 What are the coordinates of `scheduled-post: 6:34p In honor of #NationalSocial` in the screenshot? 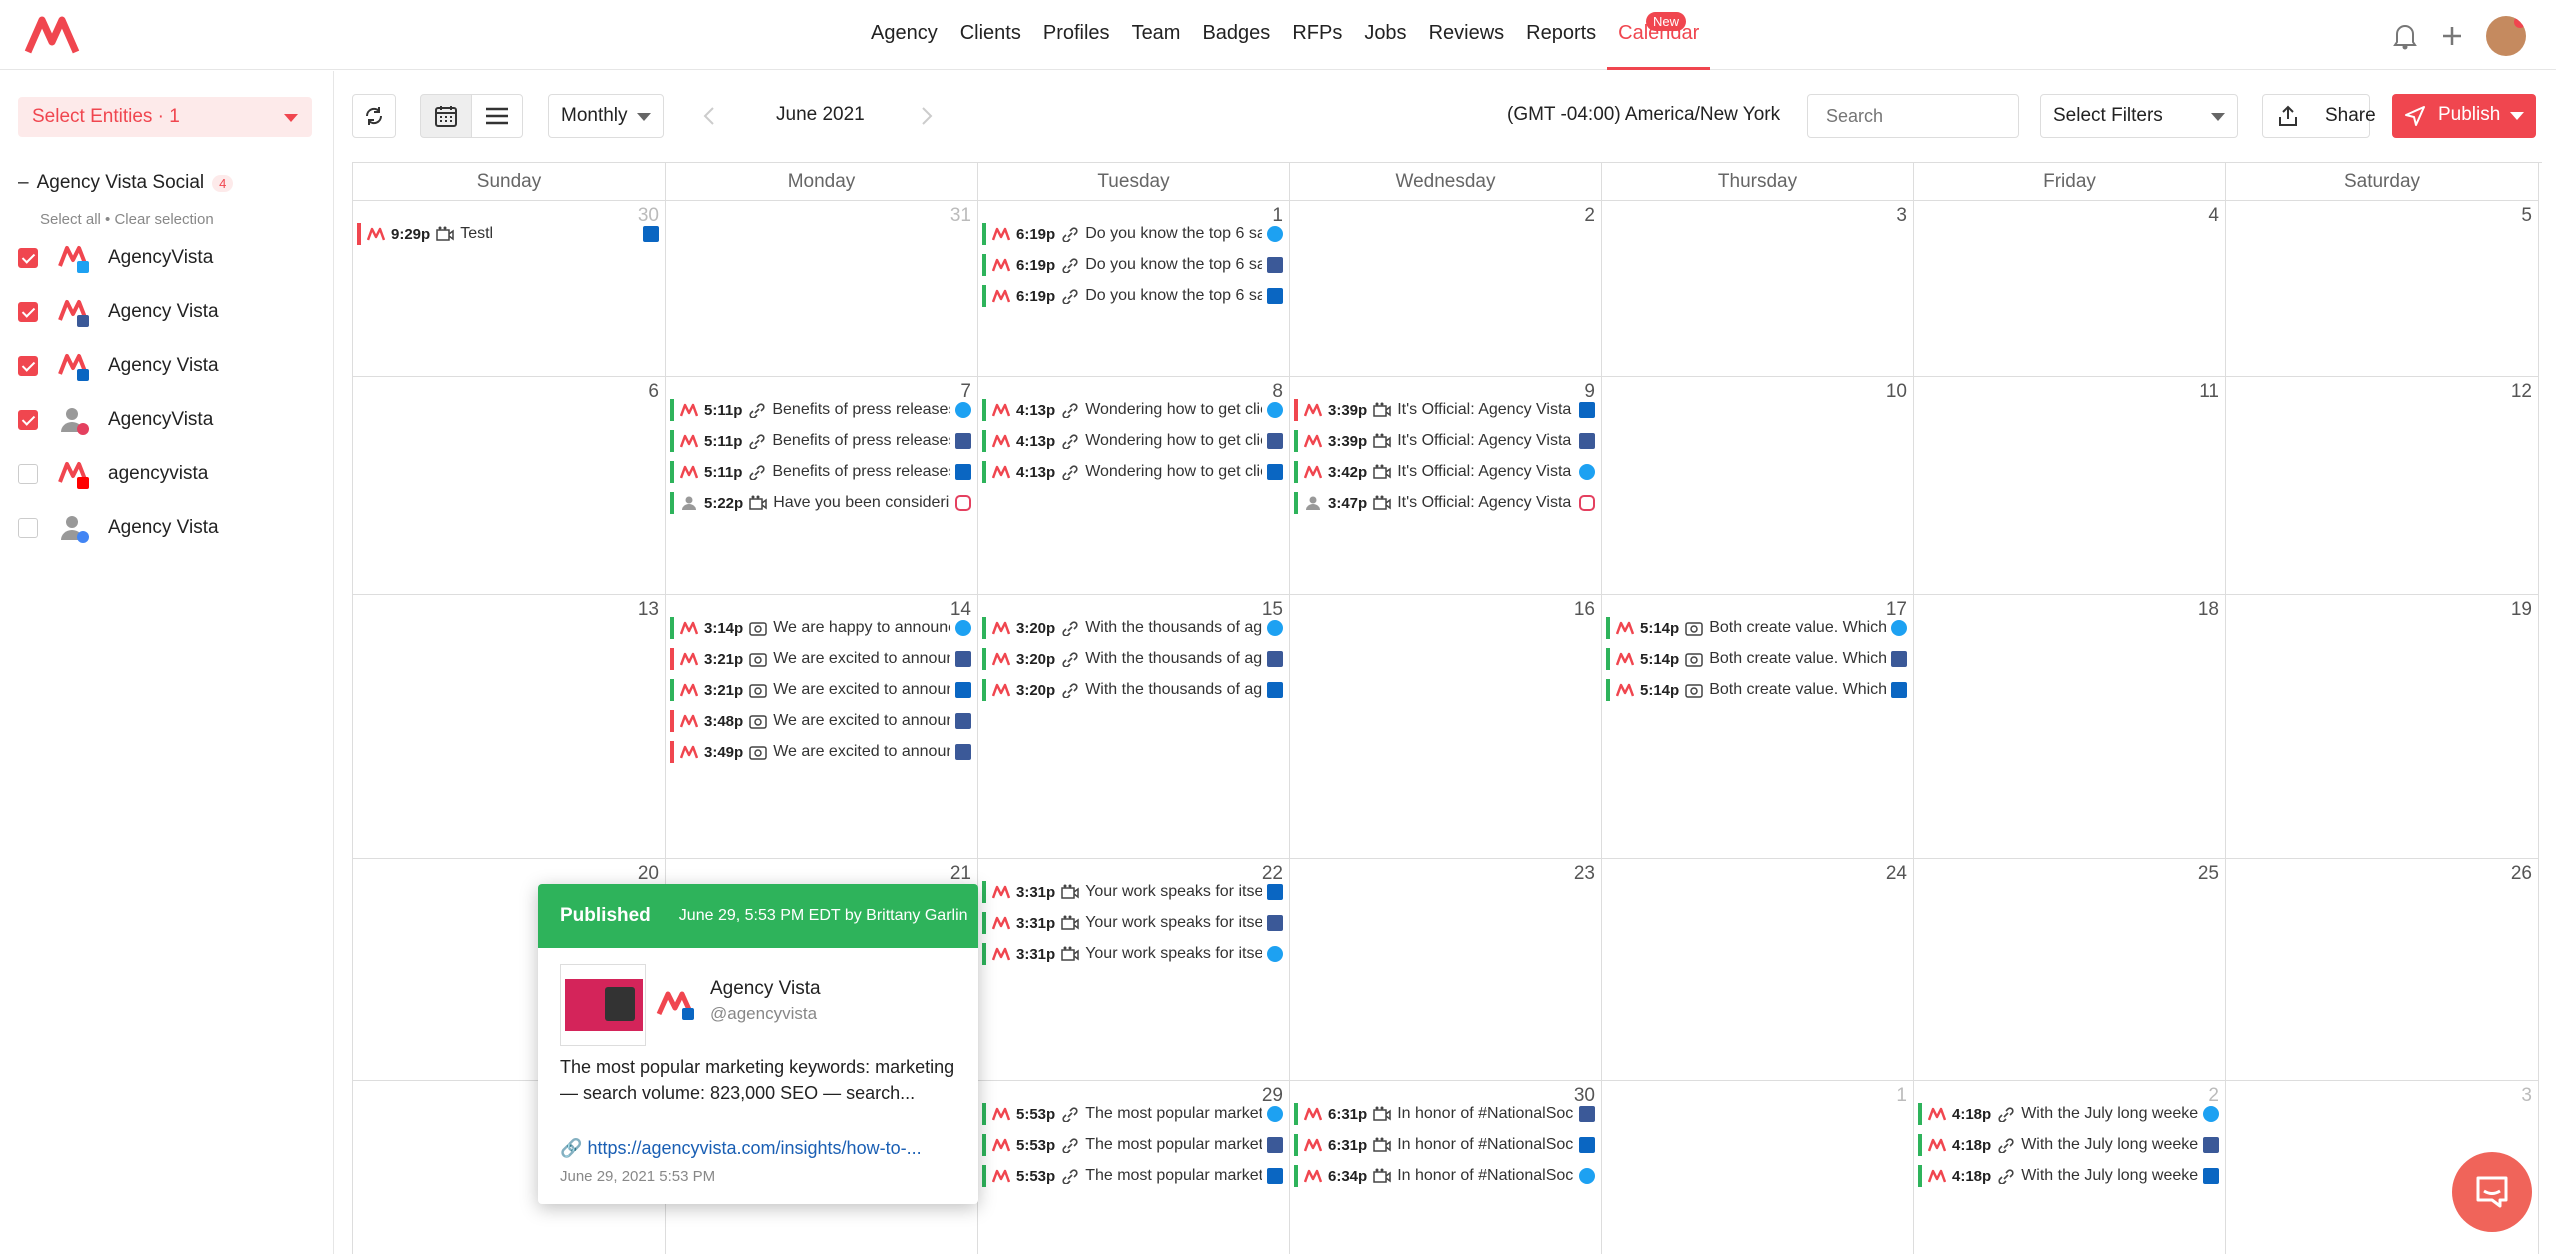 It's located at (1434, 1176).